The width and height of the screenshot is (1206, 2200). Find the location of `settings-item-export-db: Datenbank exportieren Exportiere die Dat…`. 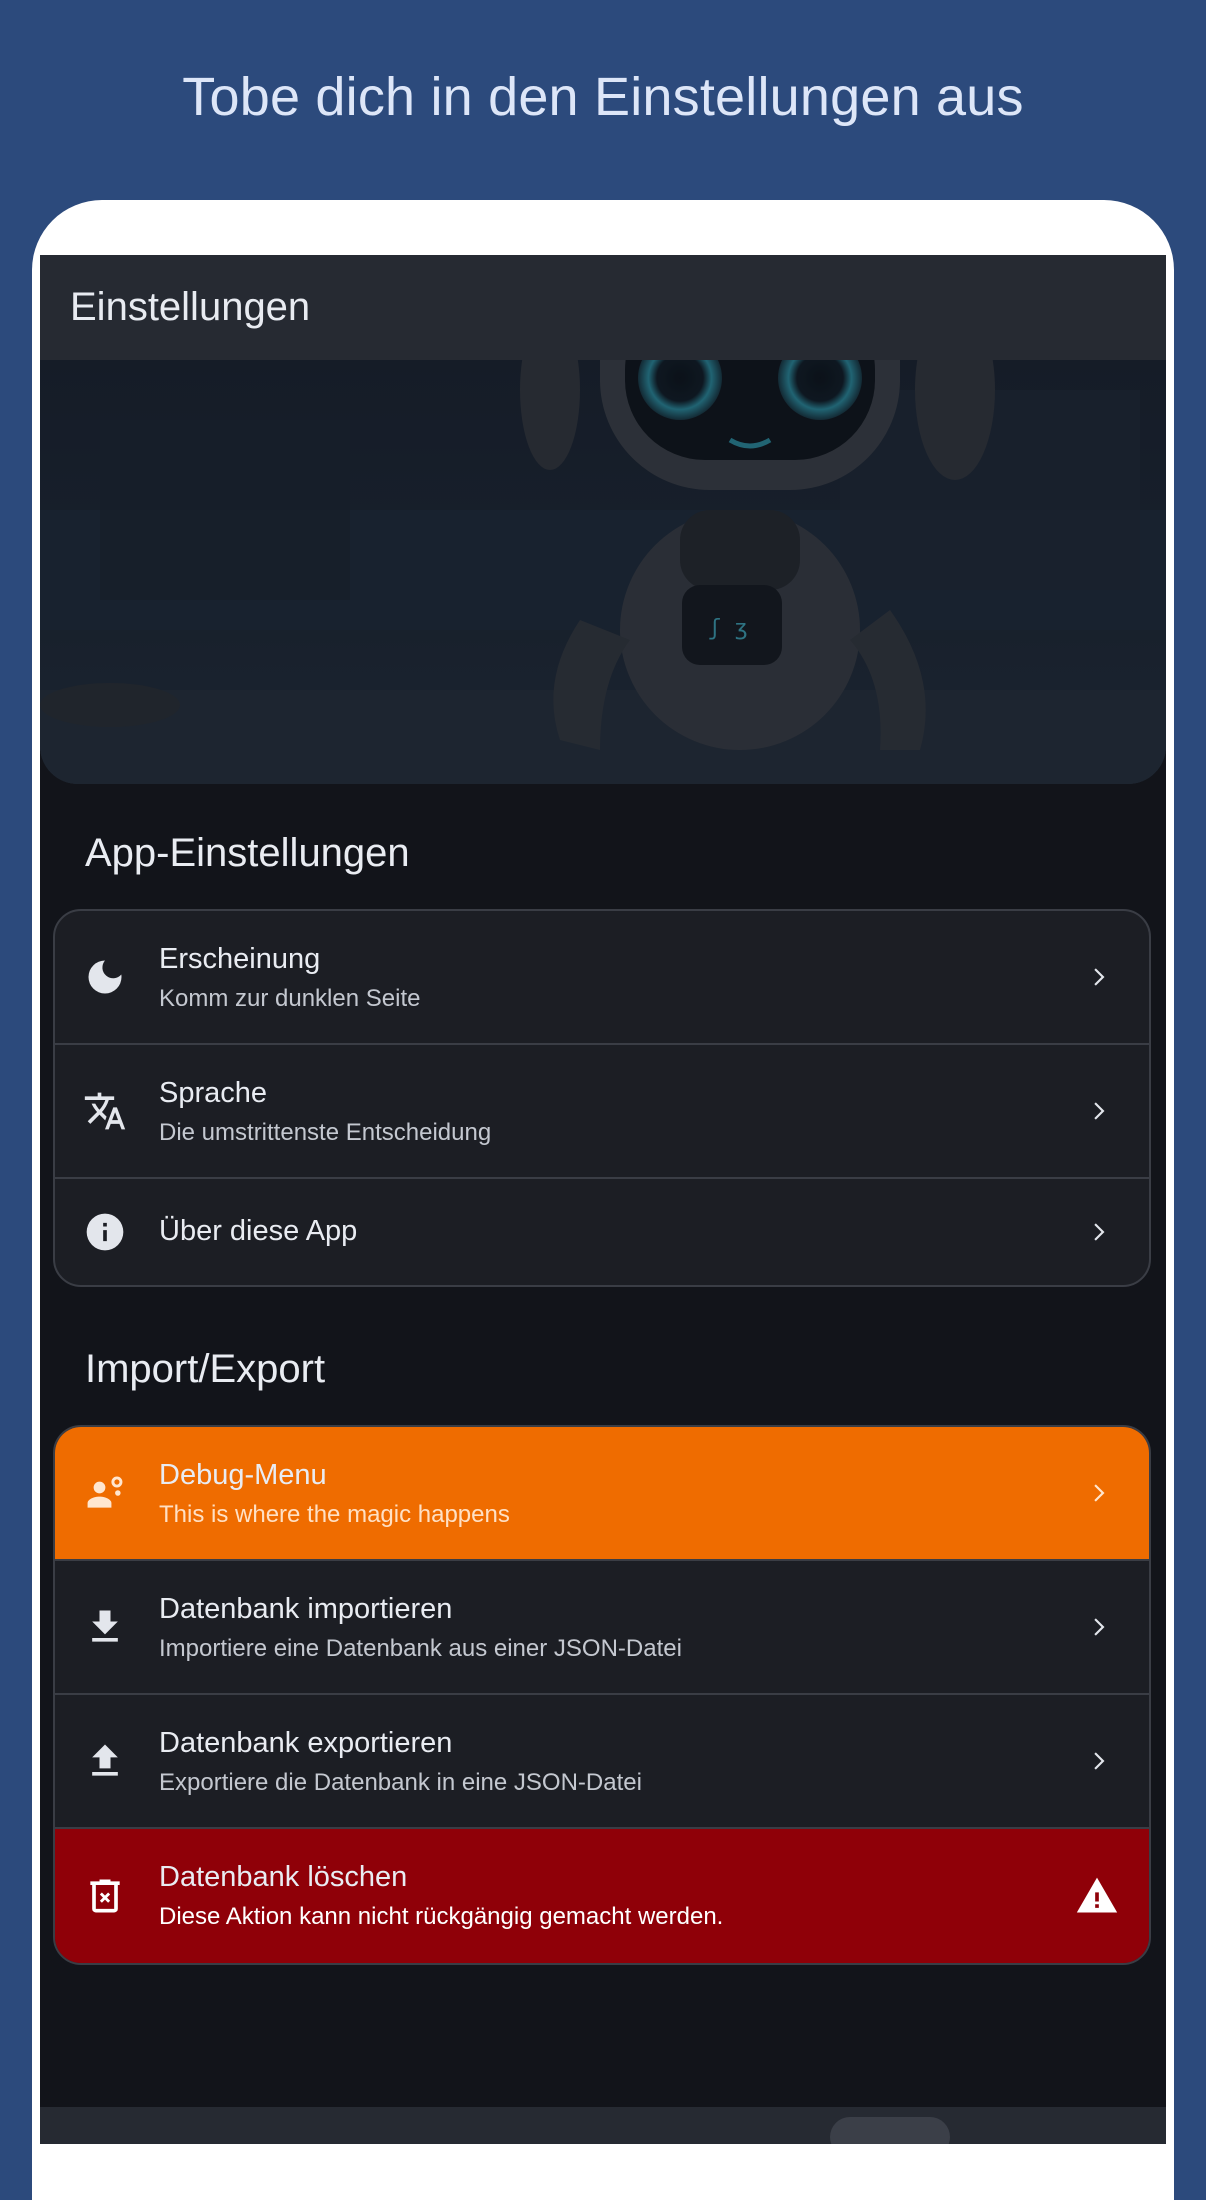

settings-item-export-db: Datenbank exportieren Exportiere die Dat… is located at coordinates (602, 1762).